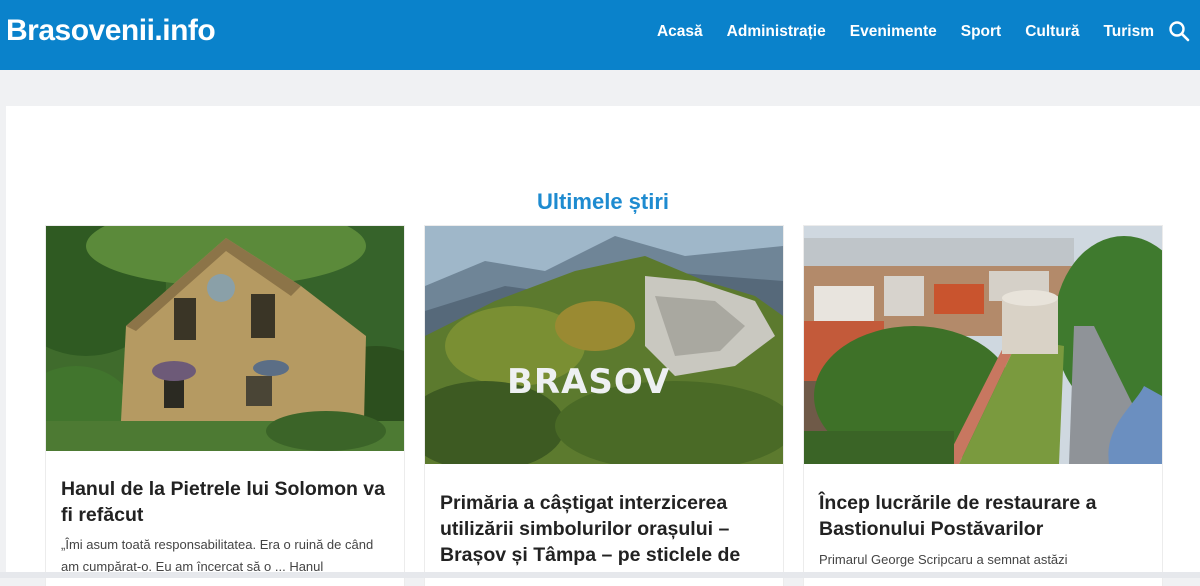 This screenshot has height=586, width=1200. Describe the element at coordinates (776, 32) in the screenshot. I see `nav-item-administratie: Administrație` at that location.